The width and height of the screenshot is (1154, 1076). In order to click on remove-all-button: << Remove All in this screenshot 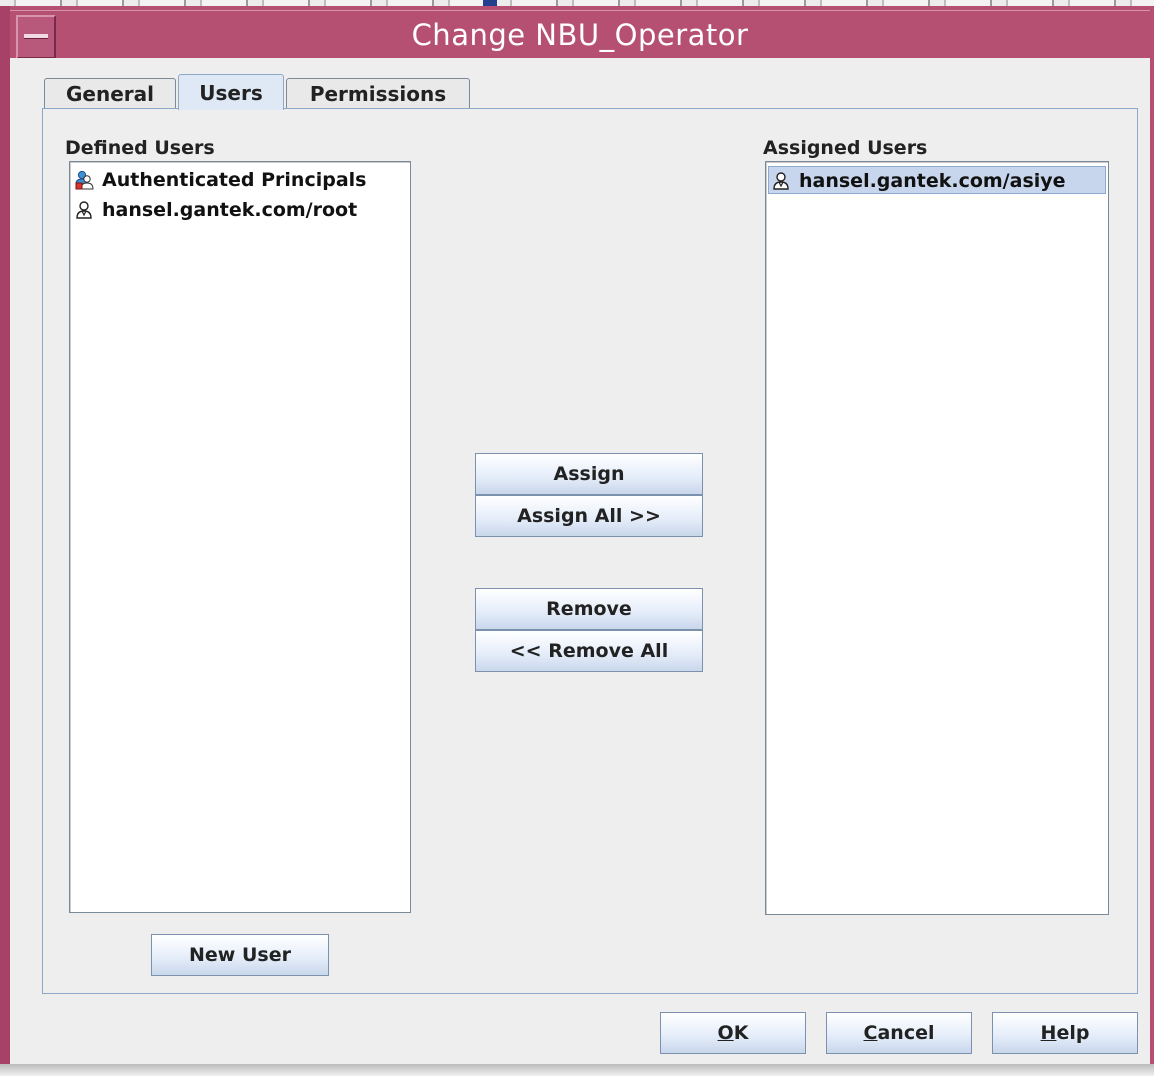, I will do `click(589, 651)`.